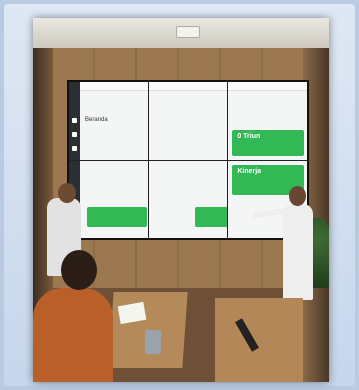  I want to click on presenter-body, so click(298, 252).